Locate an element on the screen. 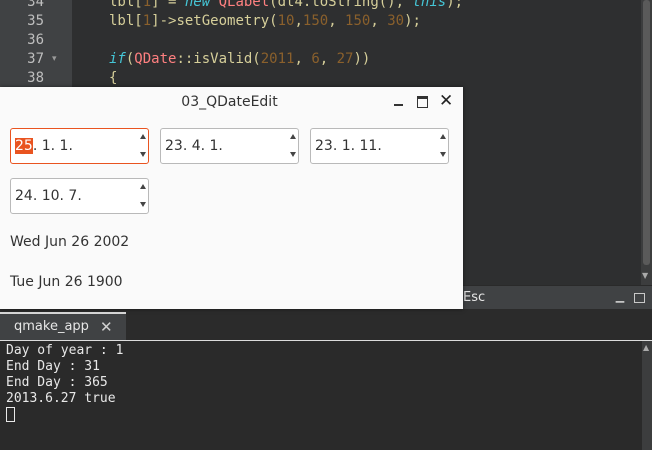  code-token: 30 is located at coordinates (396, 21).